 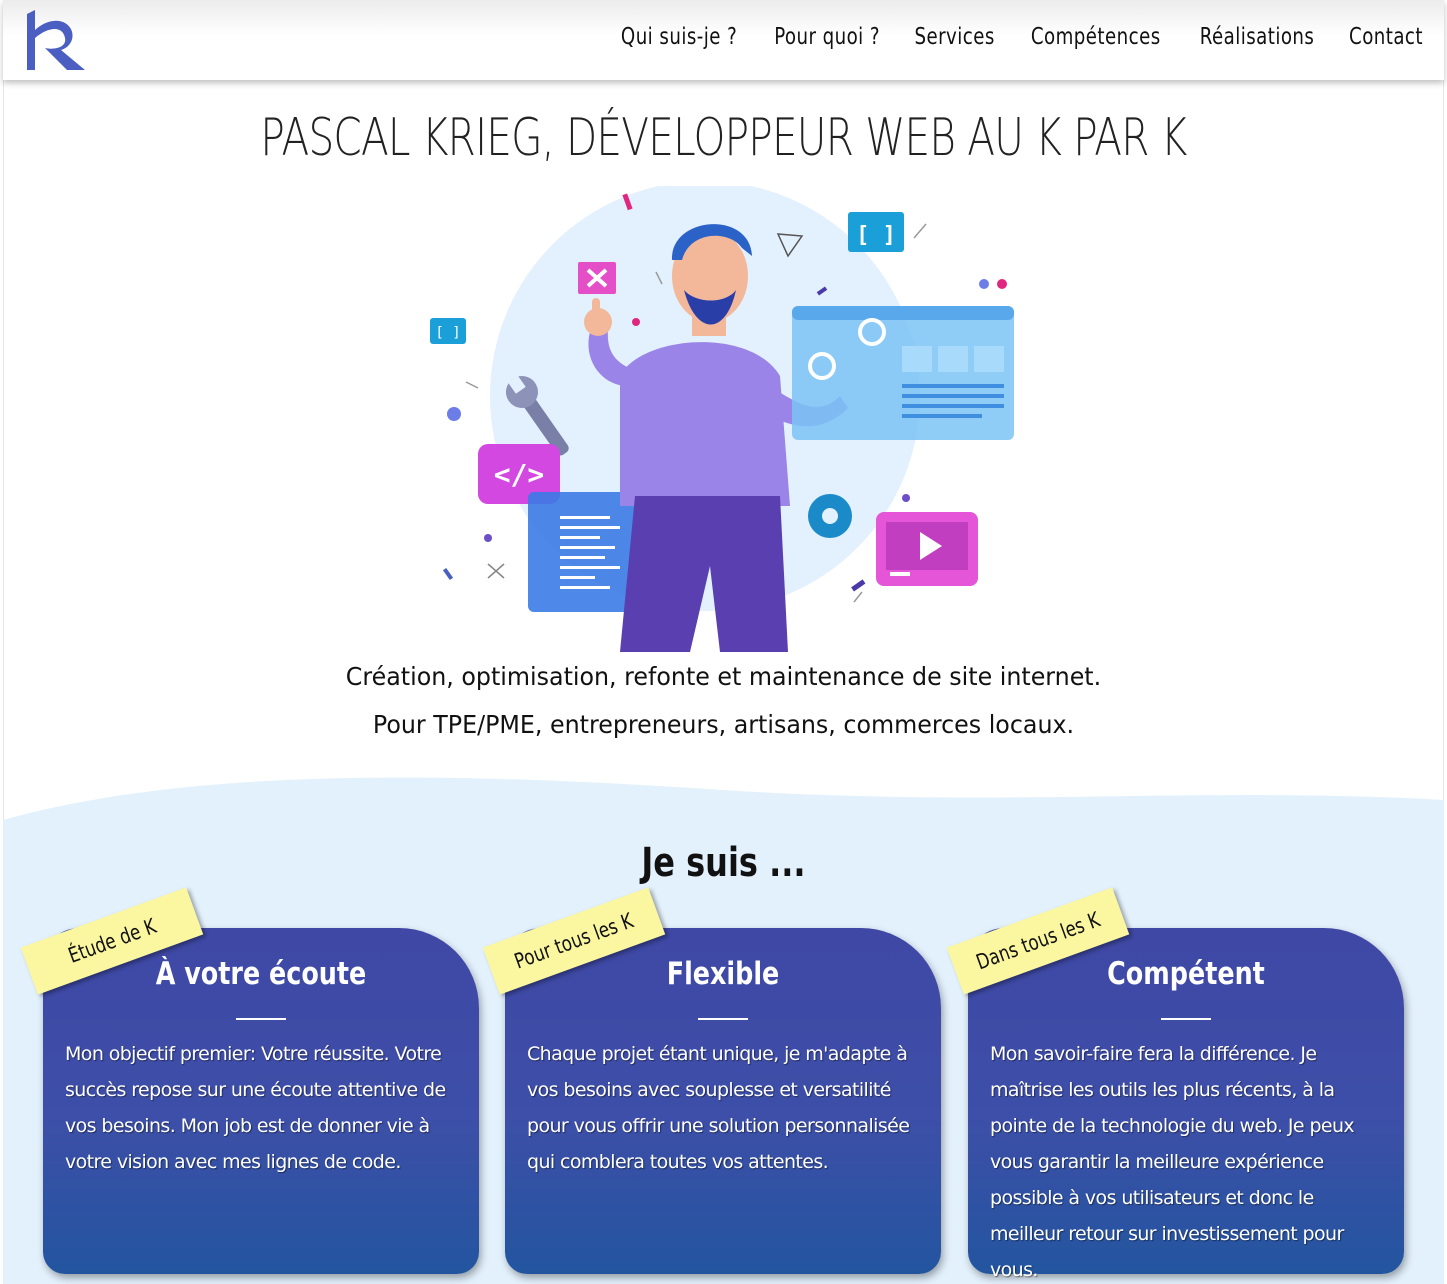 I want to click on card-title: Flexible, so click(x=723, y=974).